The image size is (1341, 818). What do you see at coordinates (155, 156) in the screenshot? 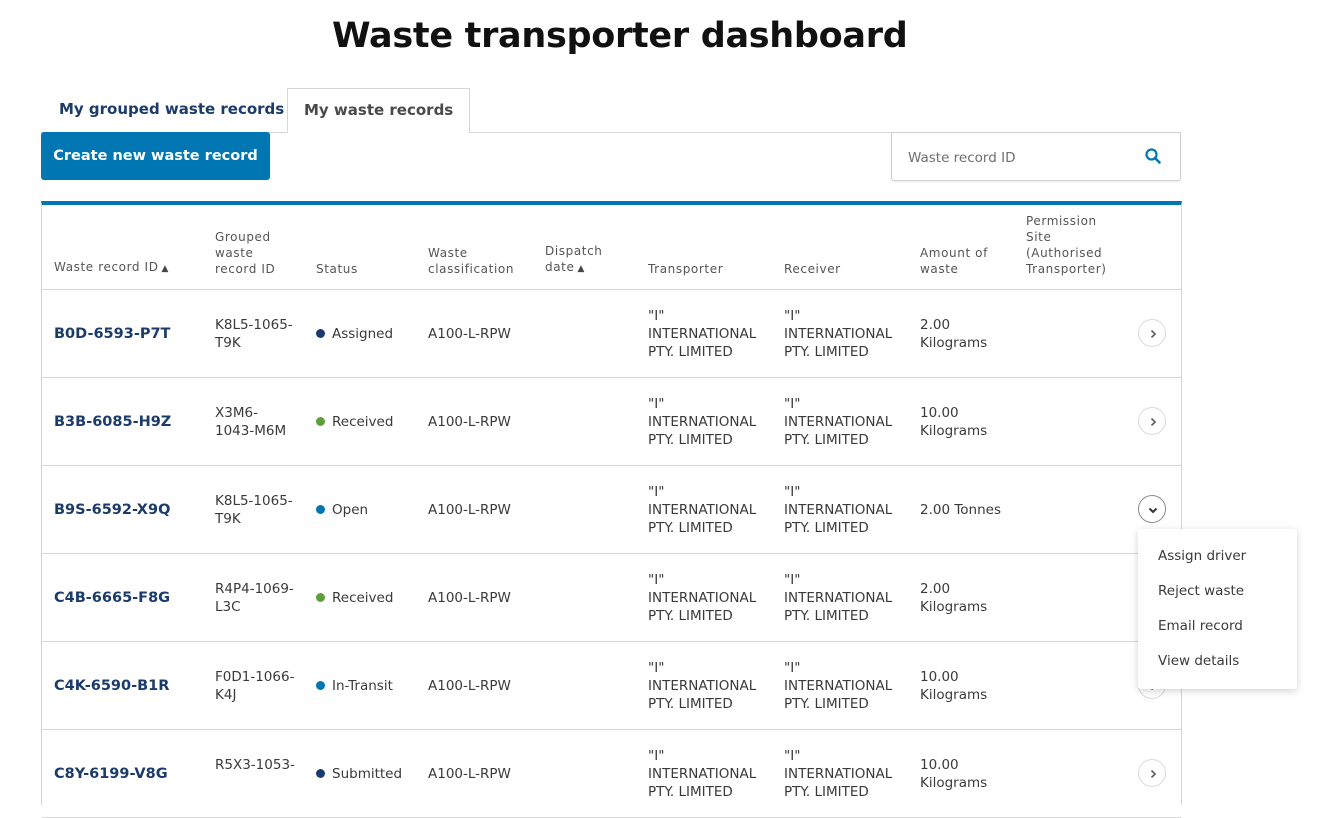
I see `create-waste-record-button: Create new waste record` at bounding box center [155, 156].